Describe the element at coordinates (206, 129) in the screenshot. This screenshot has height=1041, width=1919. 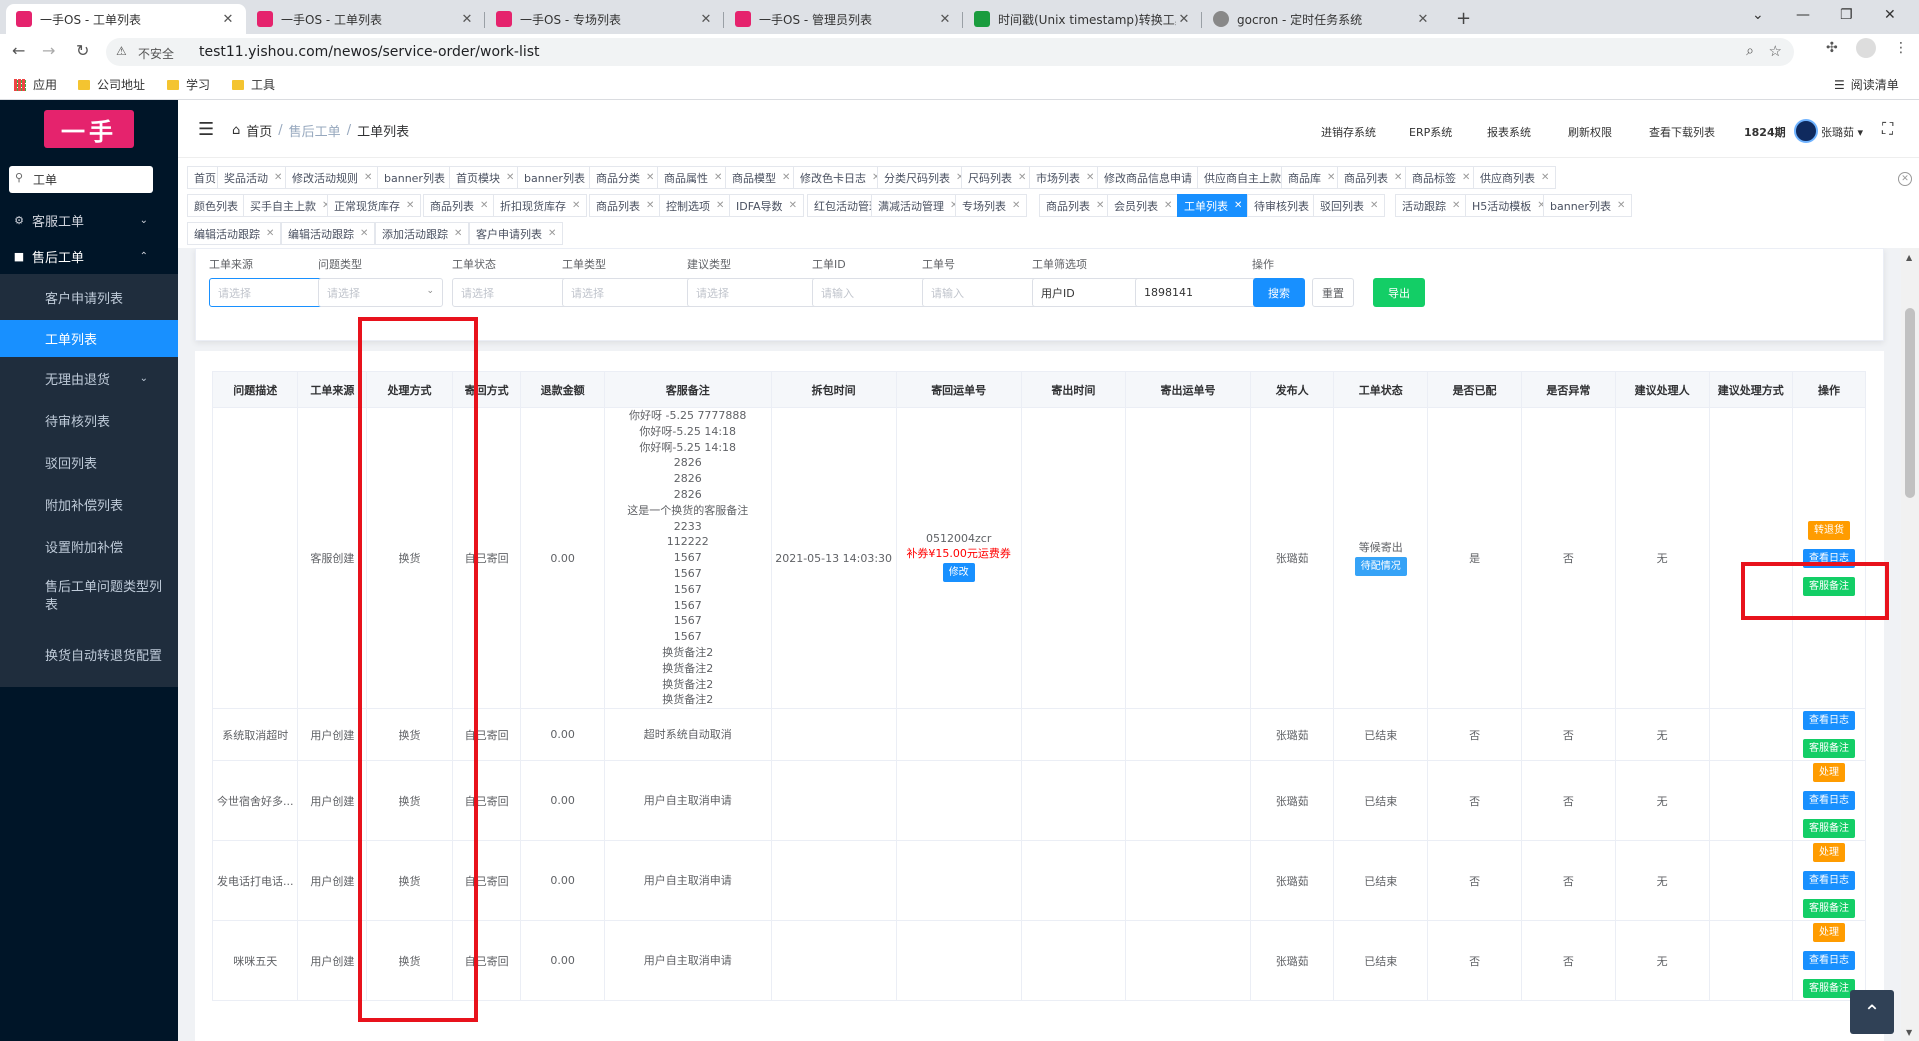
I see `hamburger-icon: ☰` at that location.